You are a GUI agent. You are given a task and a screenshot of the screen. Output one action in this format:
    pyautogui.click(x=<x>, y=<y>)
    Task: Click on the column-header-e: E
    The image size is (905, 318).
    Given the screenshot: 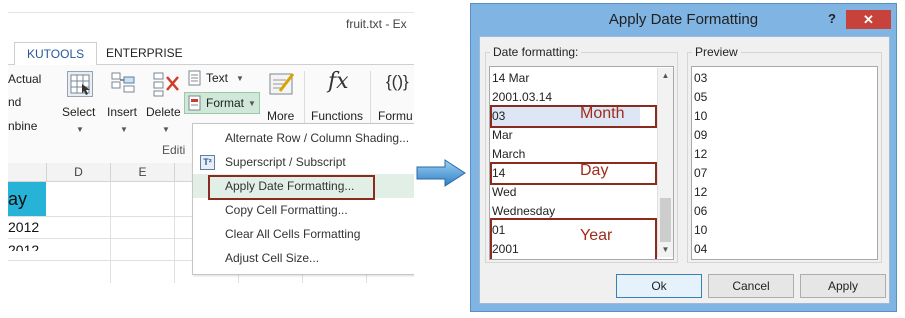 What is the action you would take?
    pyautogui.click(x=143, y=172)
    